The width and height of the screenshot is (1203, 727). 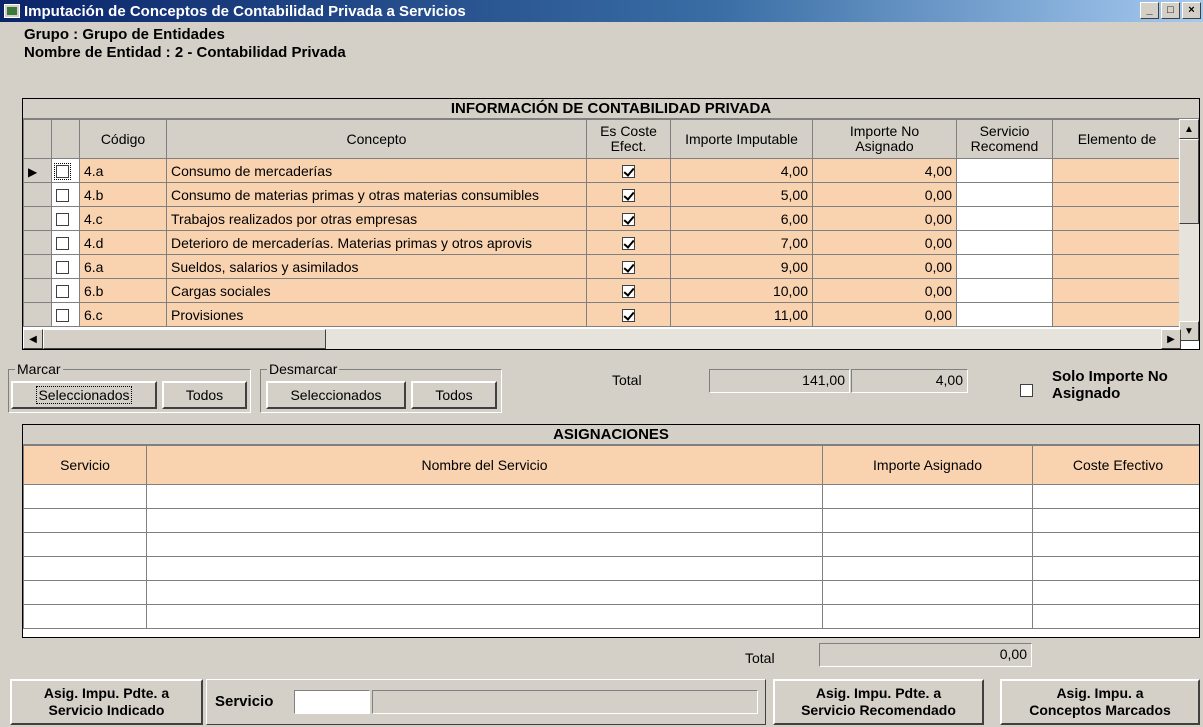 I want to click on cell-imputable: 5,00, so click(x=741, y=194).